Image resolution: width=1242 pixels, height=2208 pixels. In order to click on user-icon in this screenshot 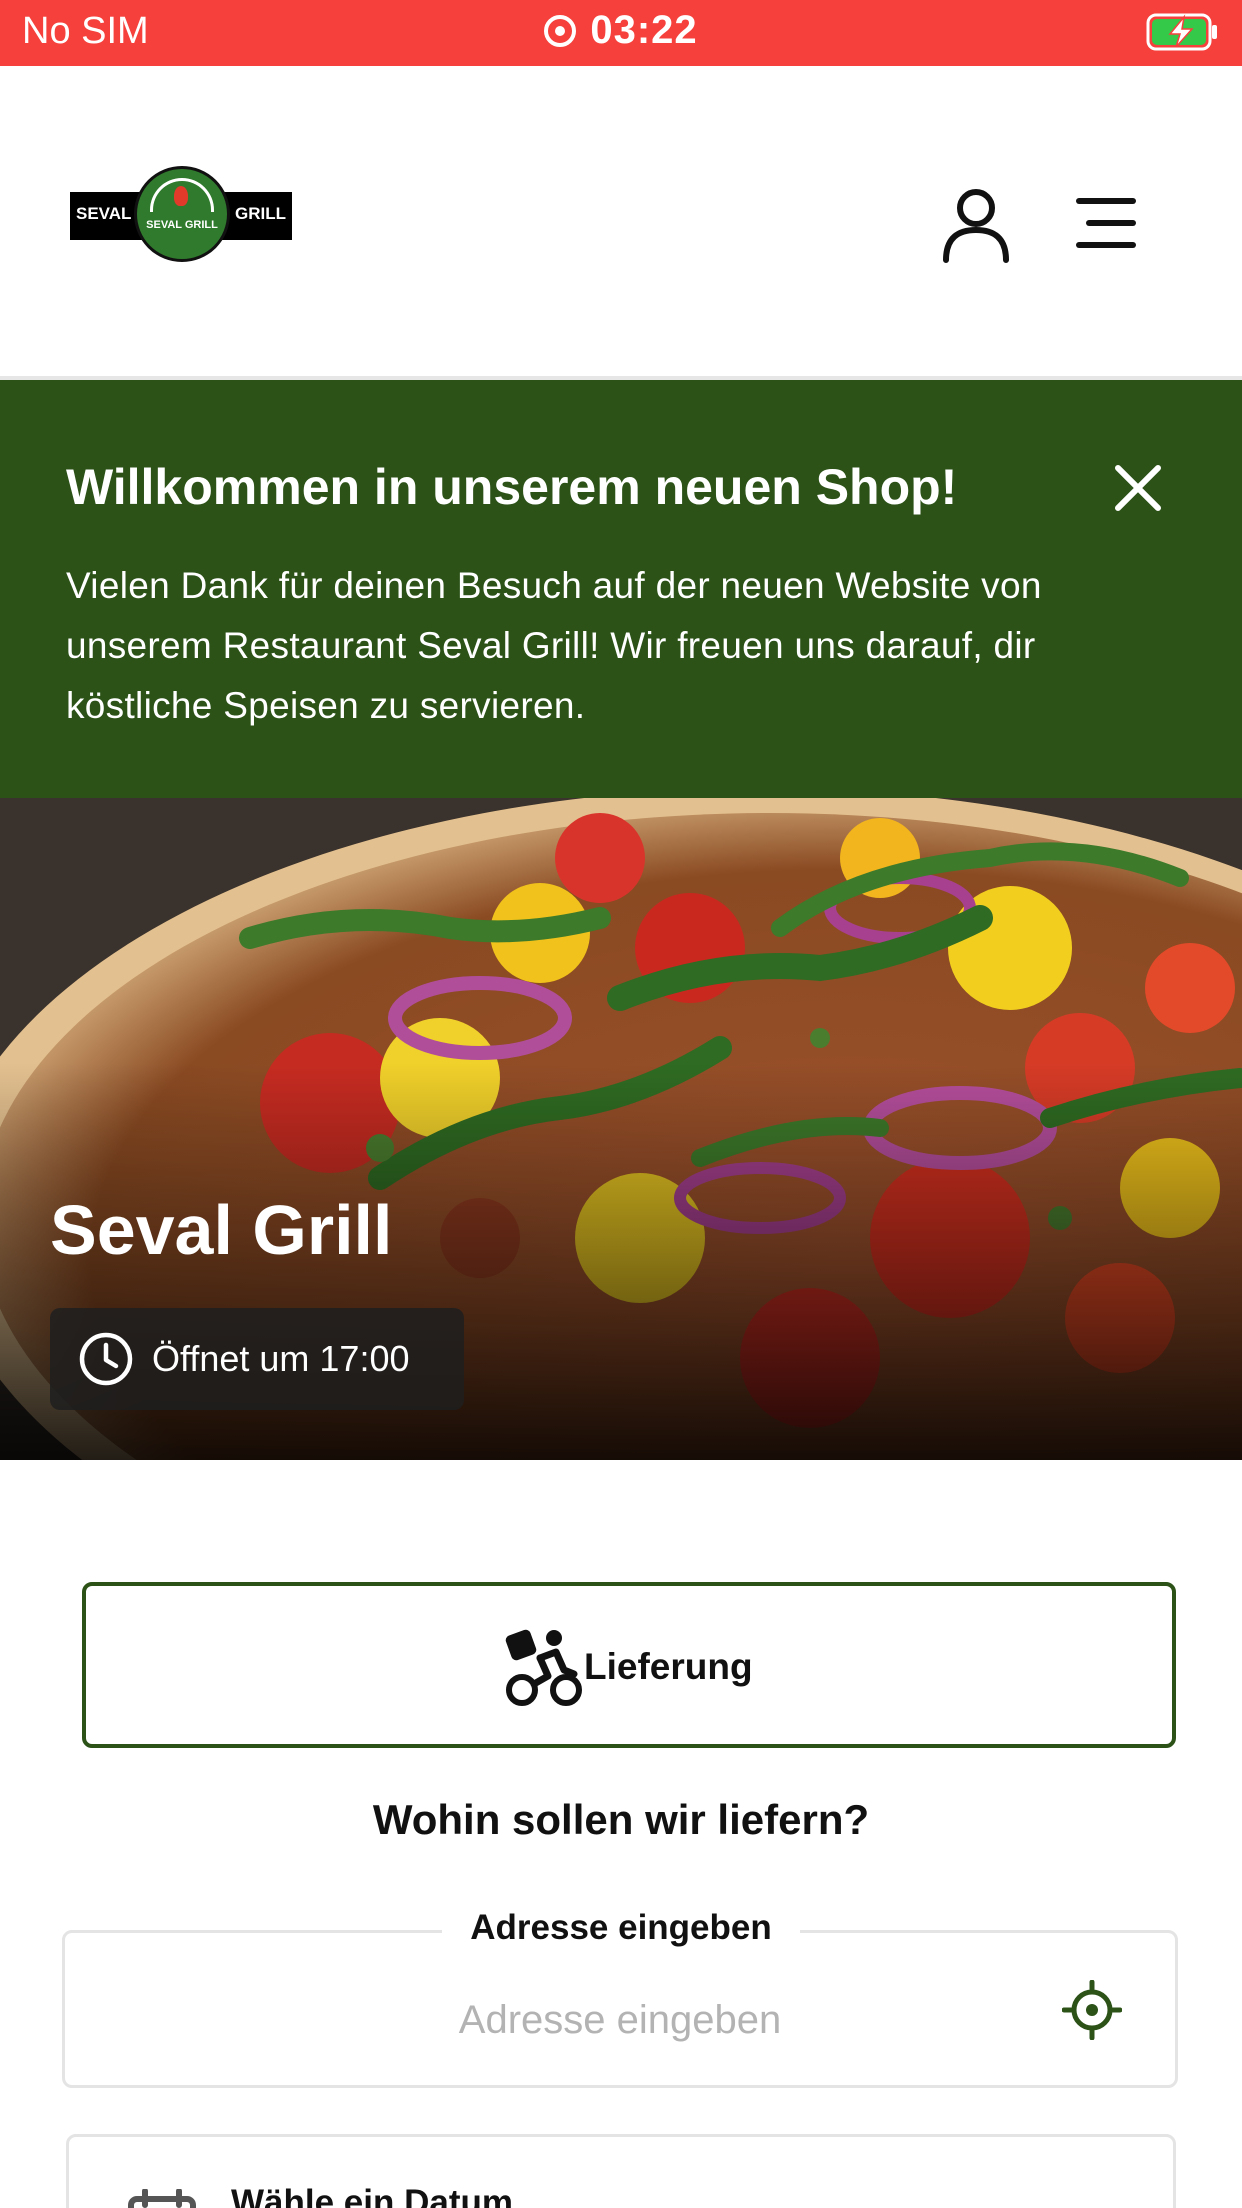, I will do `click(976, 224)`.